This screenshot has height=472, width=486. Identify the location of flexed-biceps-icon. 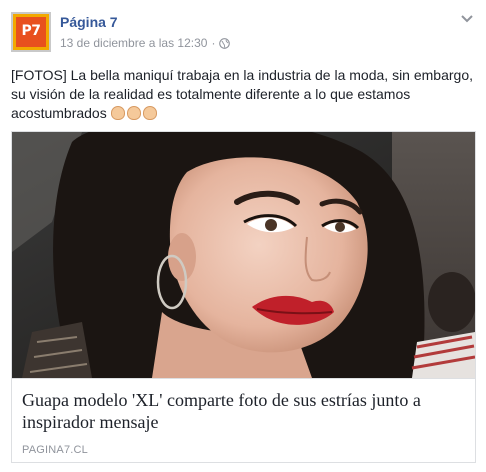
(149, 113).